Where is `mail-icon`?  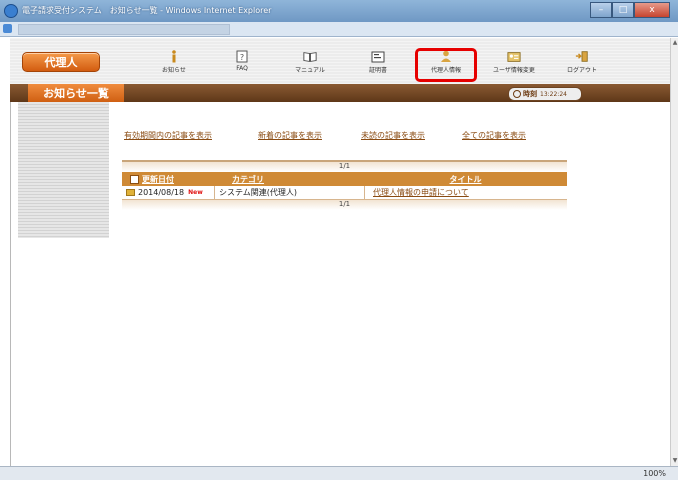 mail-icon is located at coordinates (130, 192).